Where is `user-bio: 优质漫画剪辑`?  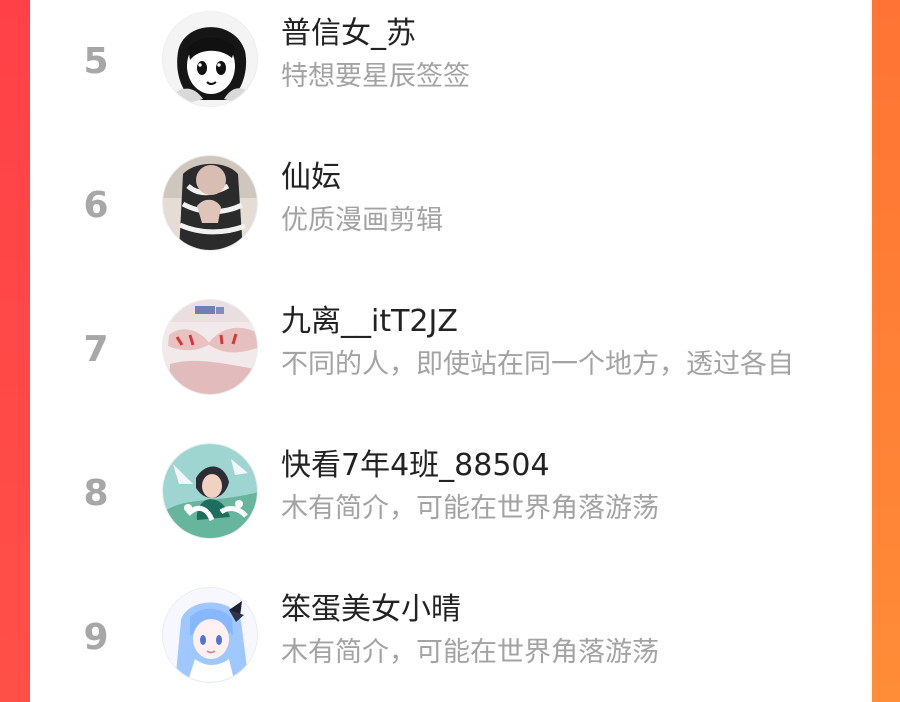 user-bio: 优质漫画剪辑 is located at coordinates (362, 220).